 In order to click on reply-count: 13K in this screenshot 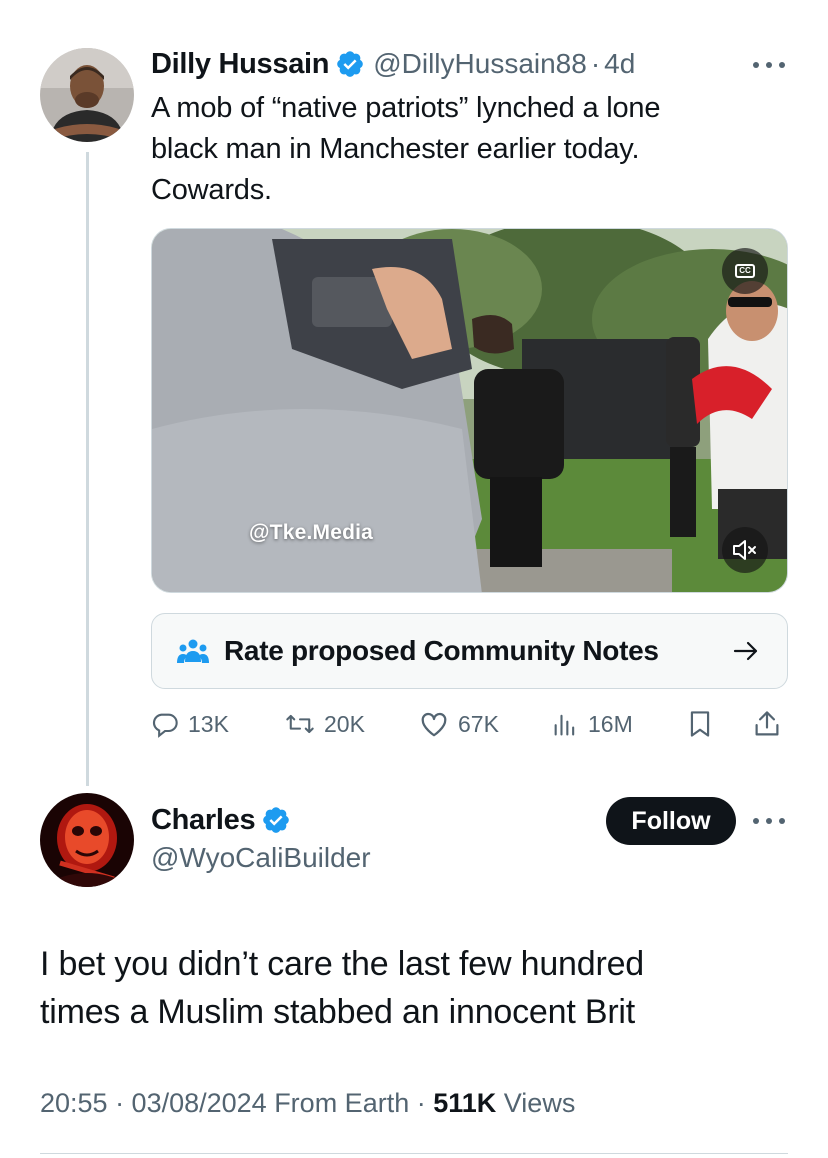, I will do `click(208, 723)`.